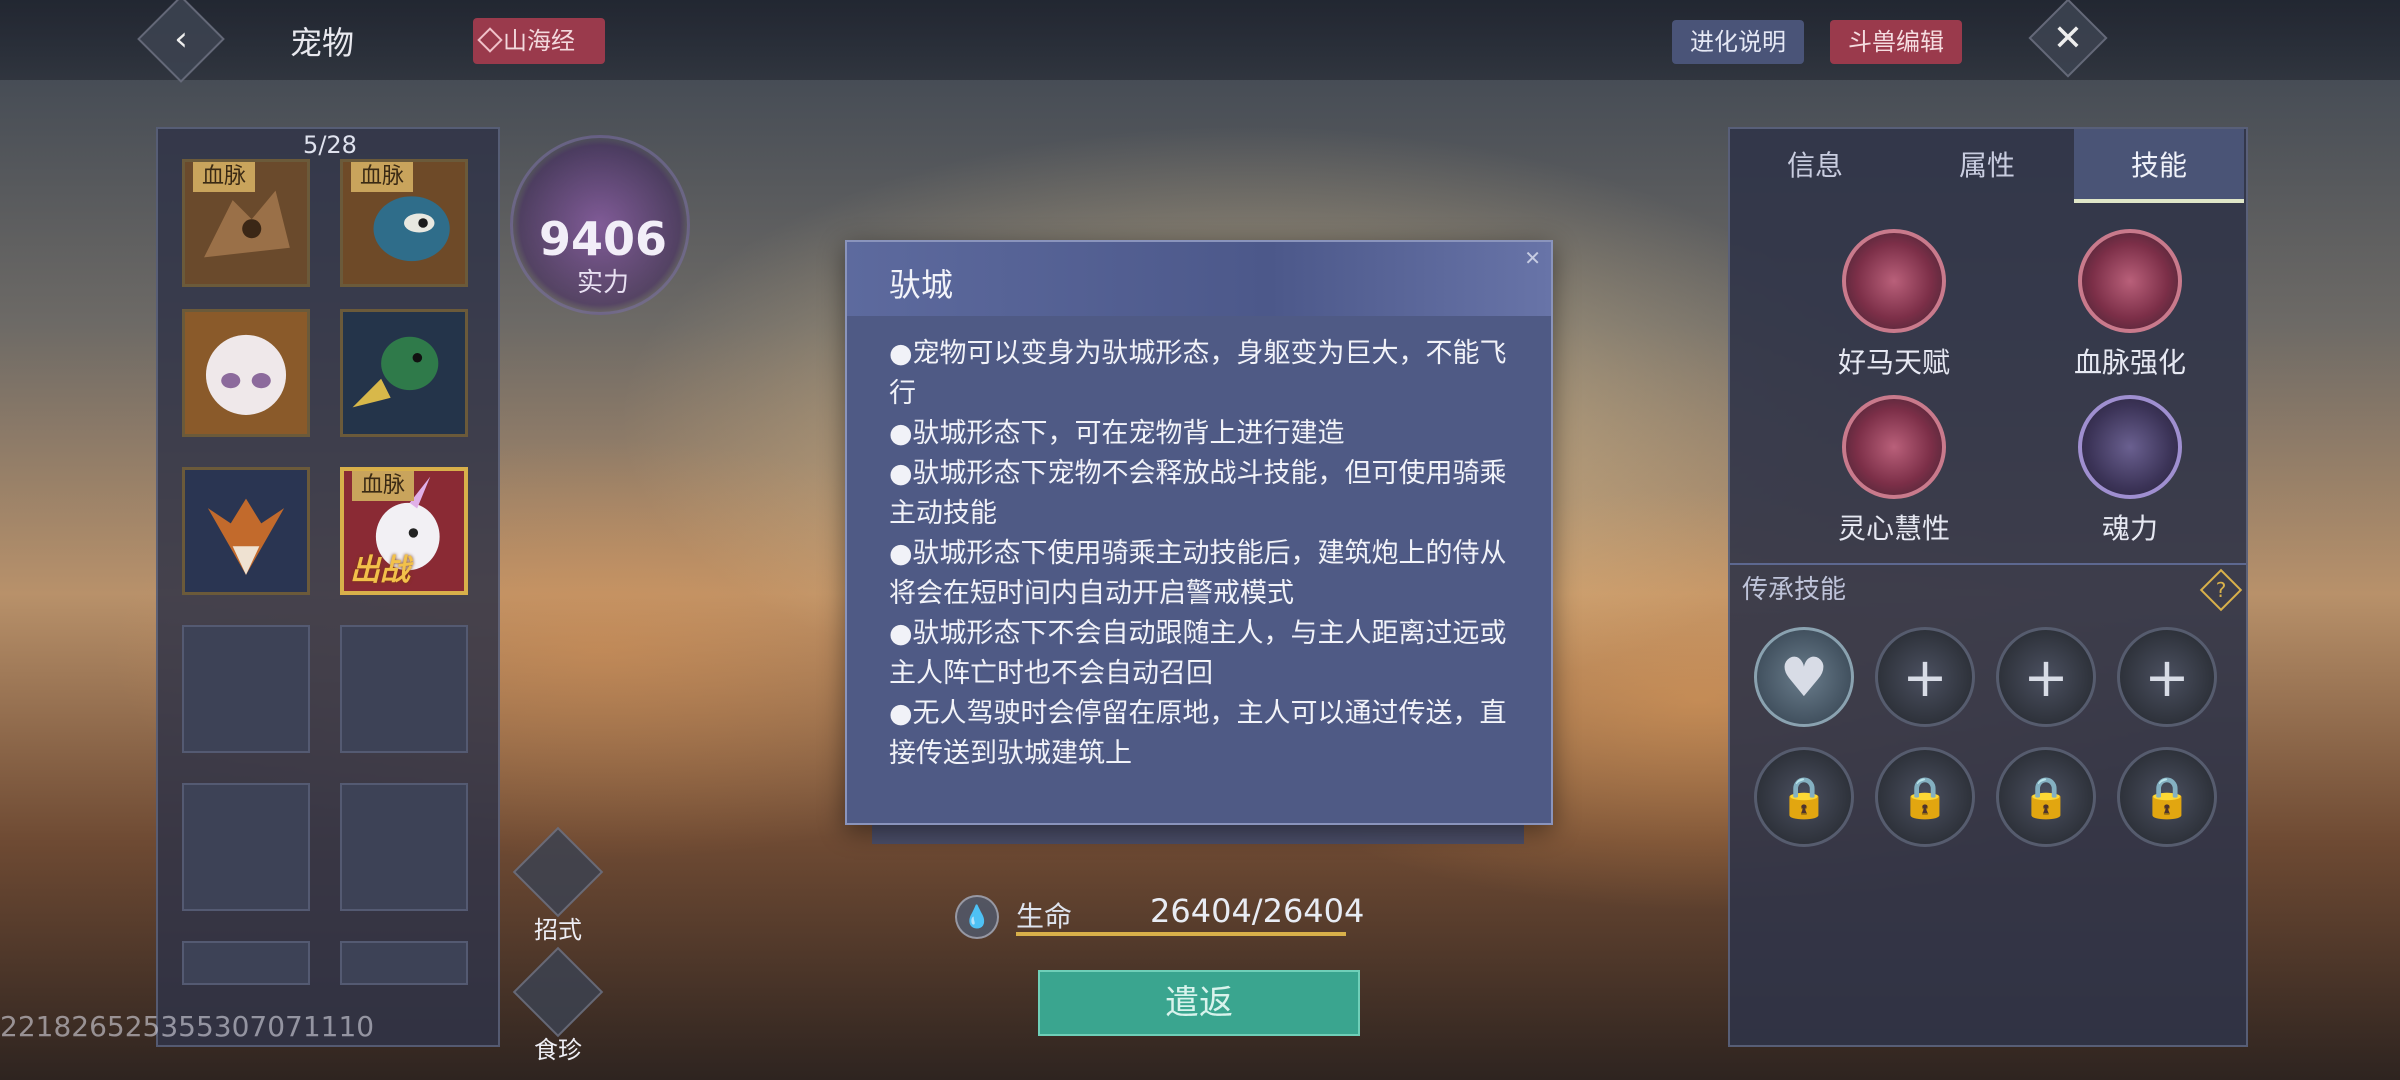 This screenshot has height=1080, width=2400. Describe the element at coordinates (1794, 590) in the screenshot. I see `inherit-skills-title: 传承技能` at that location.